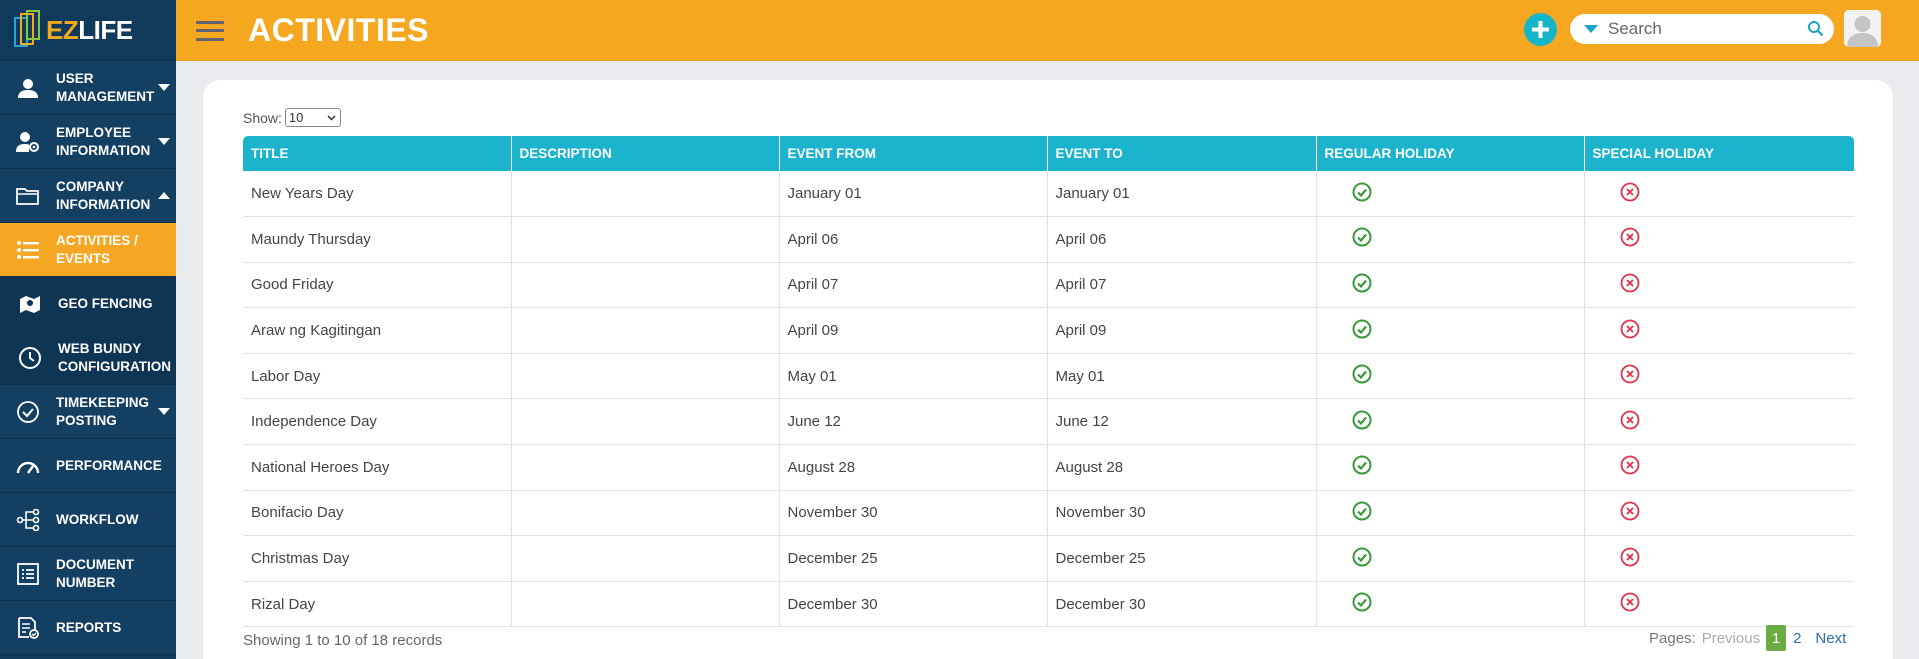  I want to click on previous-page-link: Previous, so click(1731, 638).